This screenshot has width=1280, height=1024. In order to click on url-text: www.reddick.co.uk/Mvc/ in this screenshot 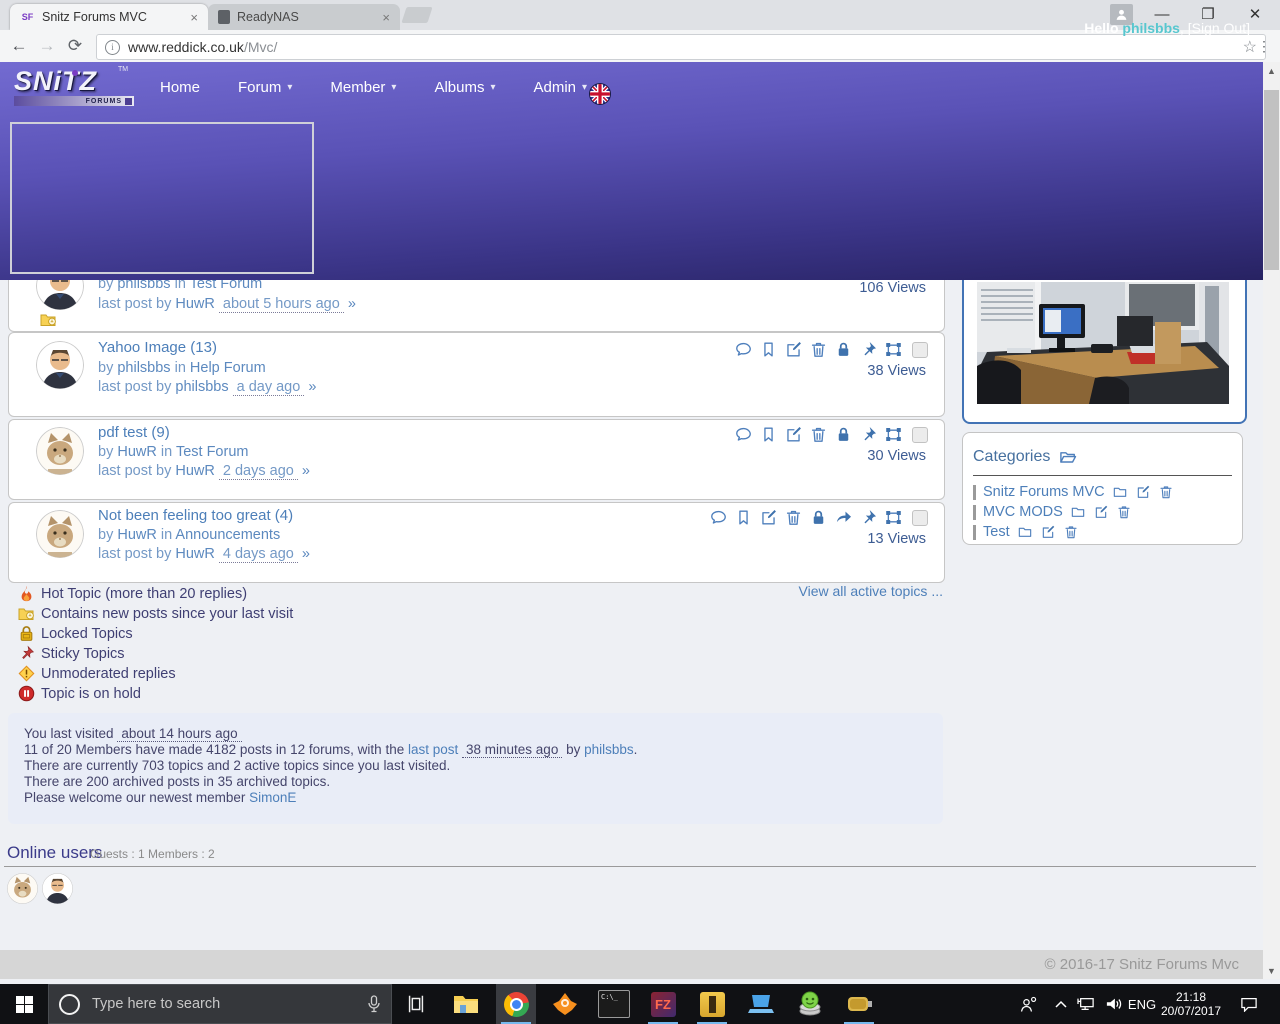, I will do `click(681, 47)`.